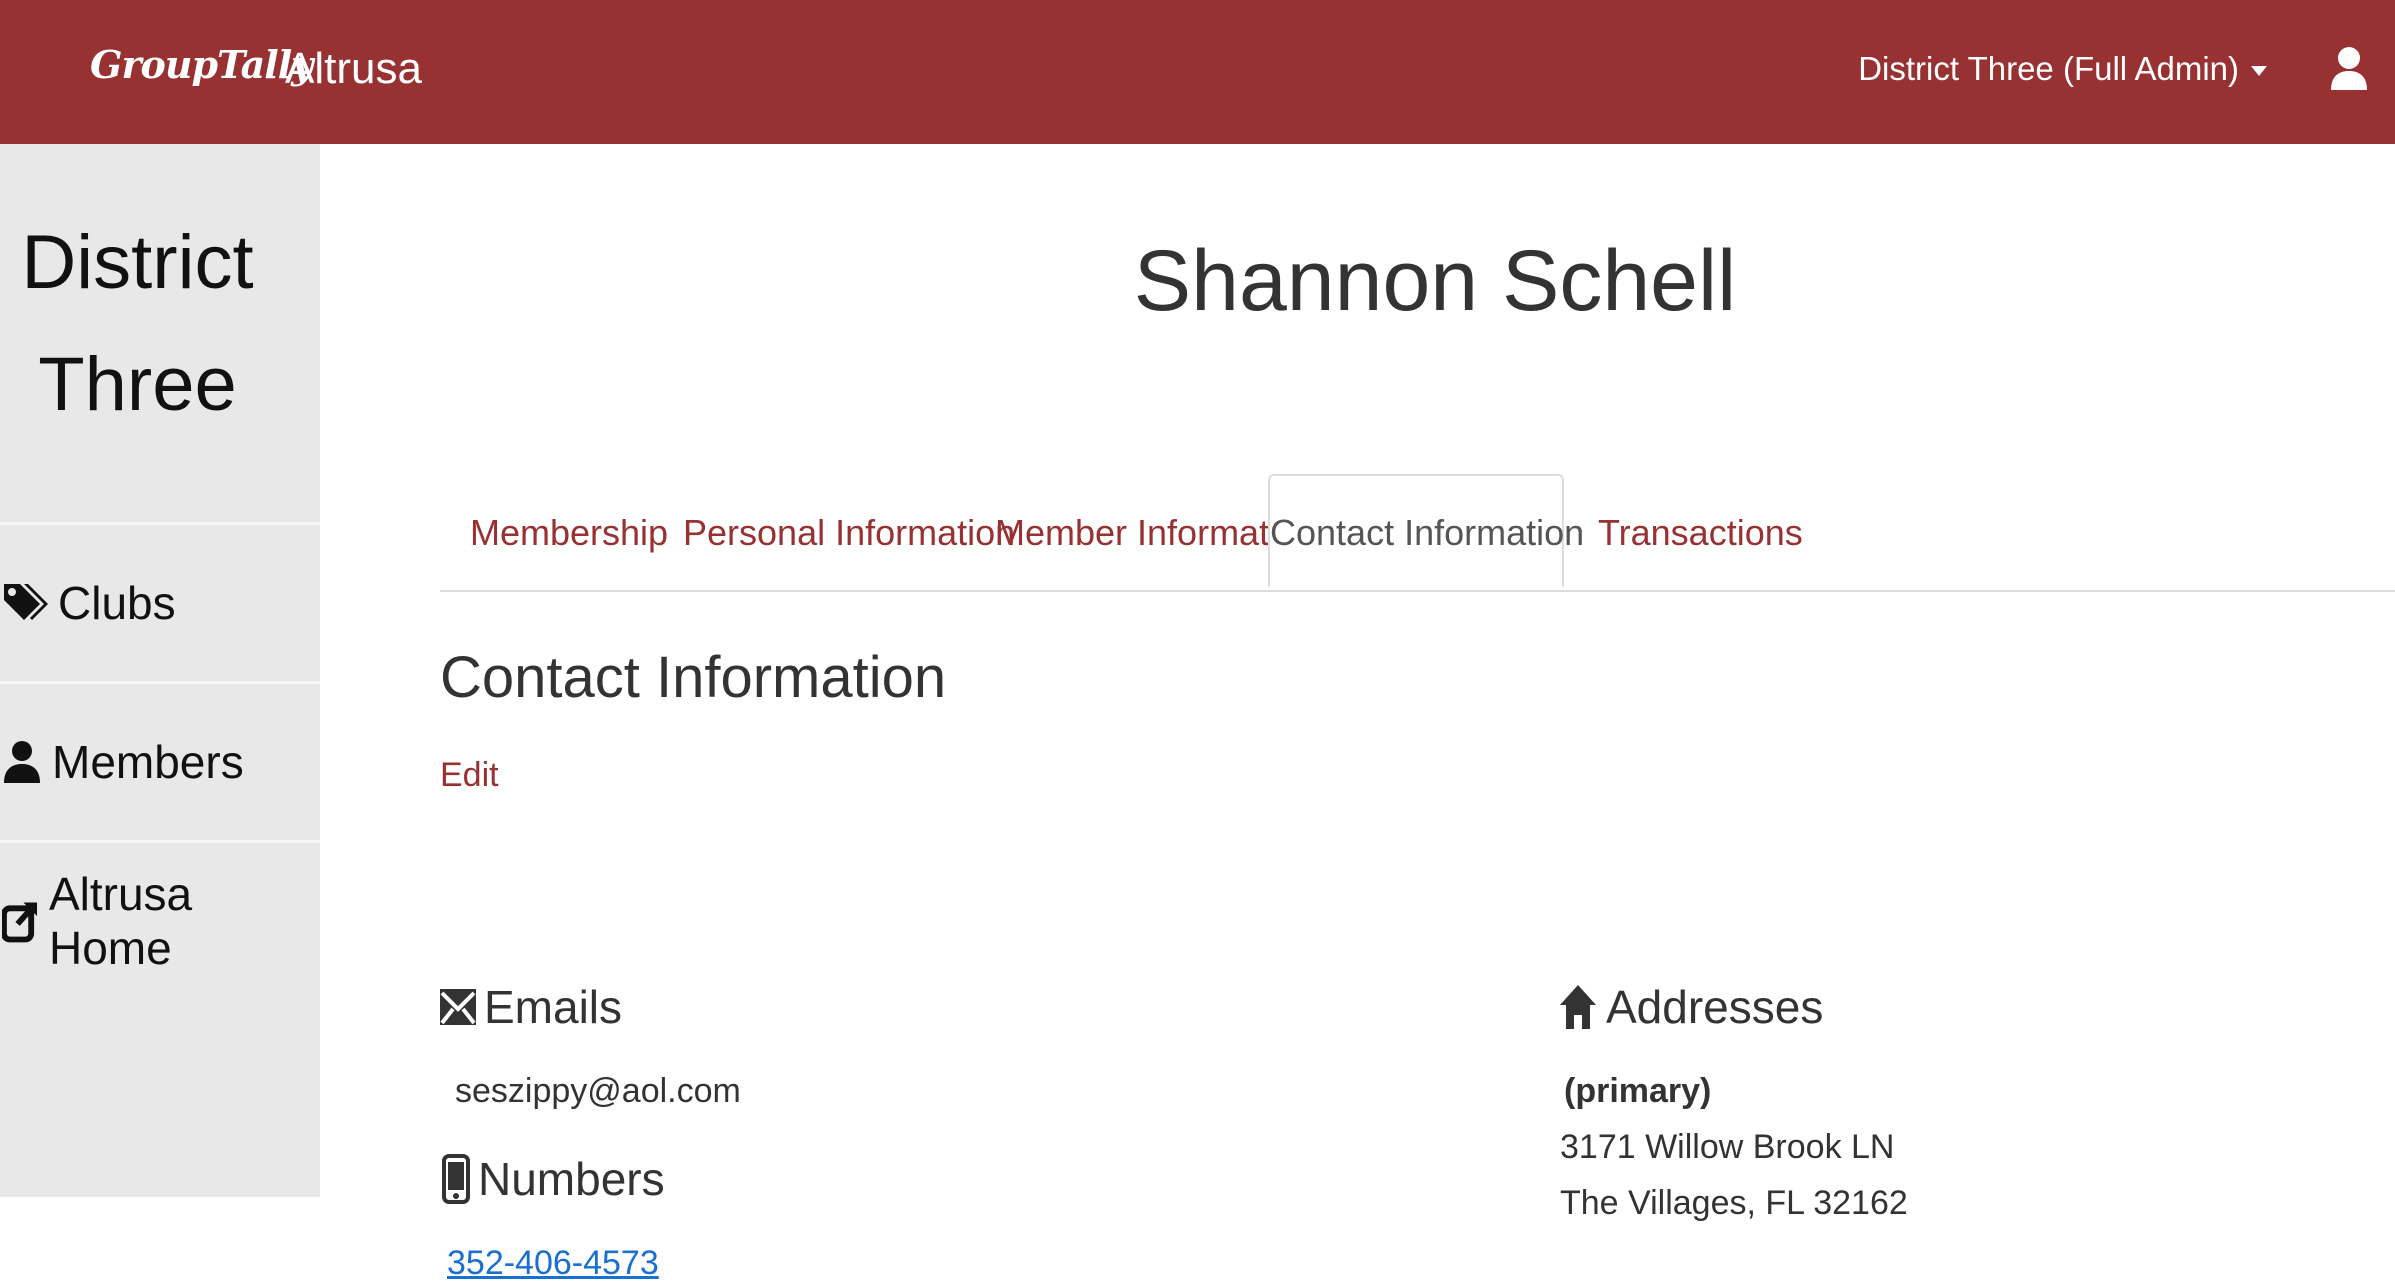 The width and height of the screenshot is (2395, 1283). Describe the element at coordinates (693, 677) in the screenshot. I see `section-title: Contact Information` at that location.